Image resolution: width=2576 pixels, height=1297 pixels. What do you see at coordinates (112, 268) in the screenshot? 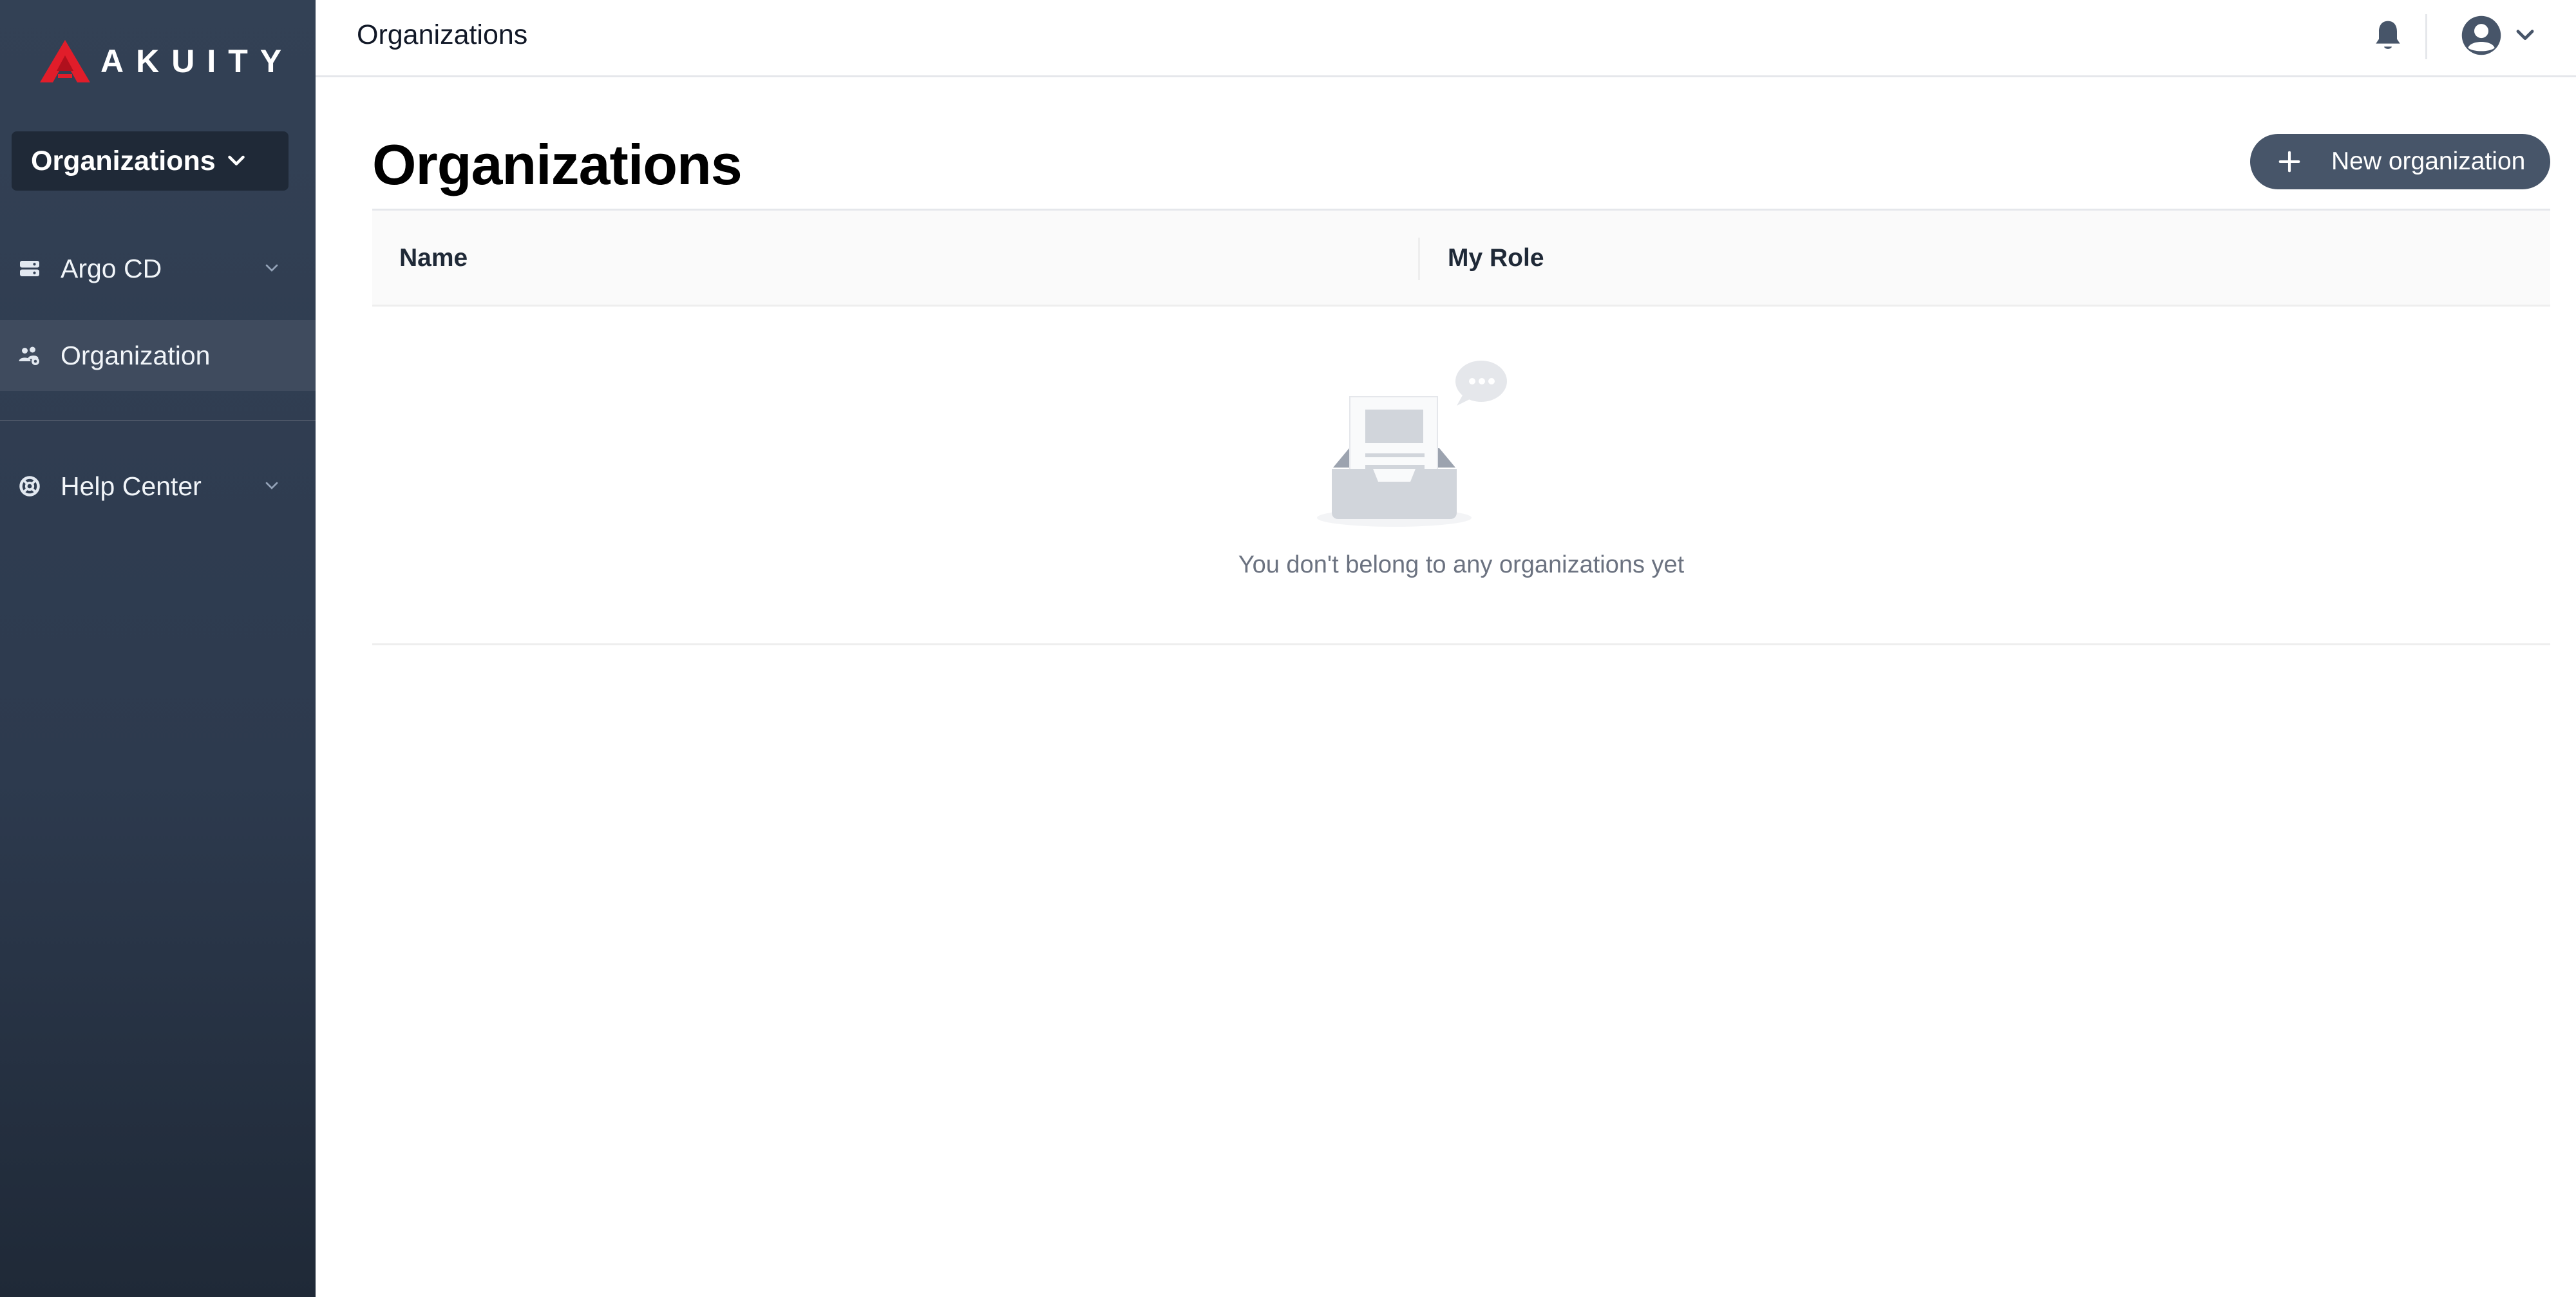
I see `sidebar-item-label: Argo CD` at bounding box center [112, 268].